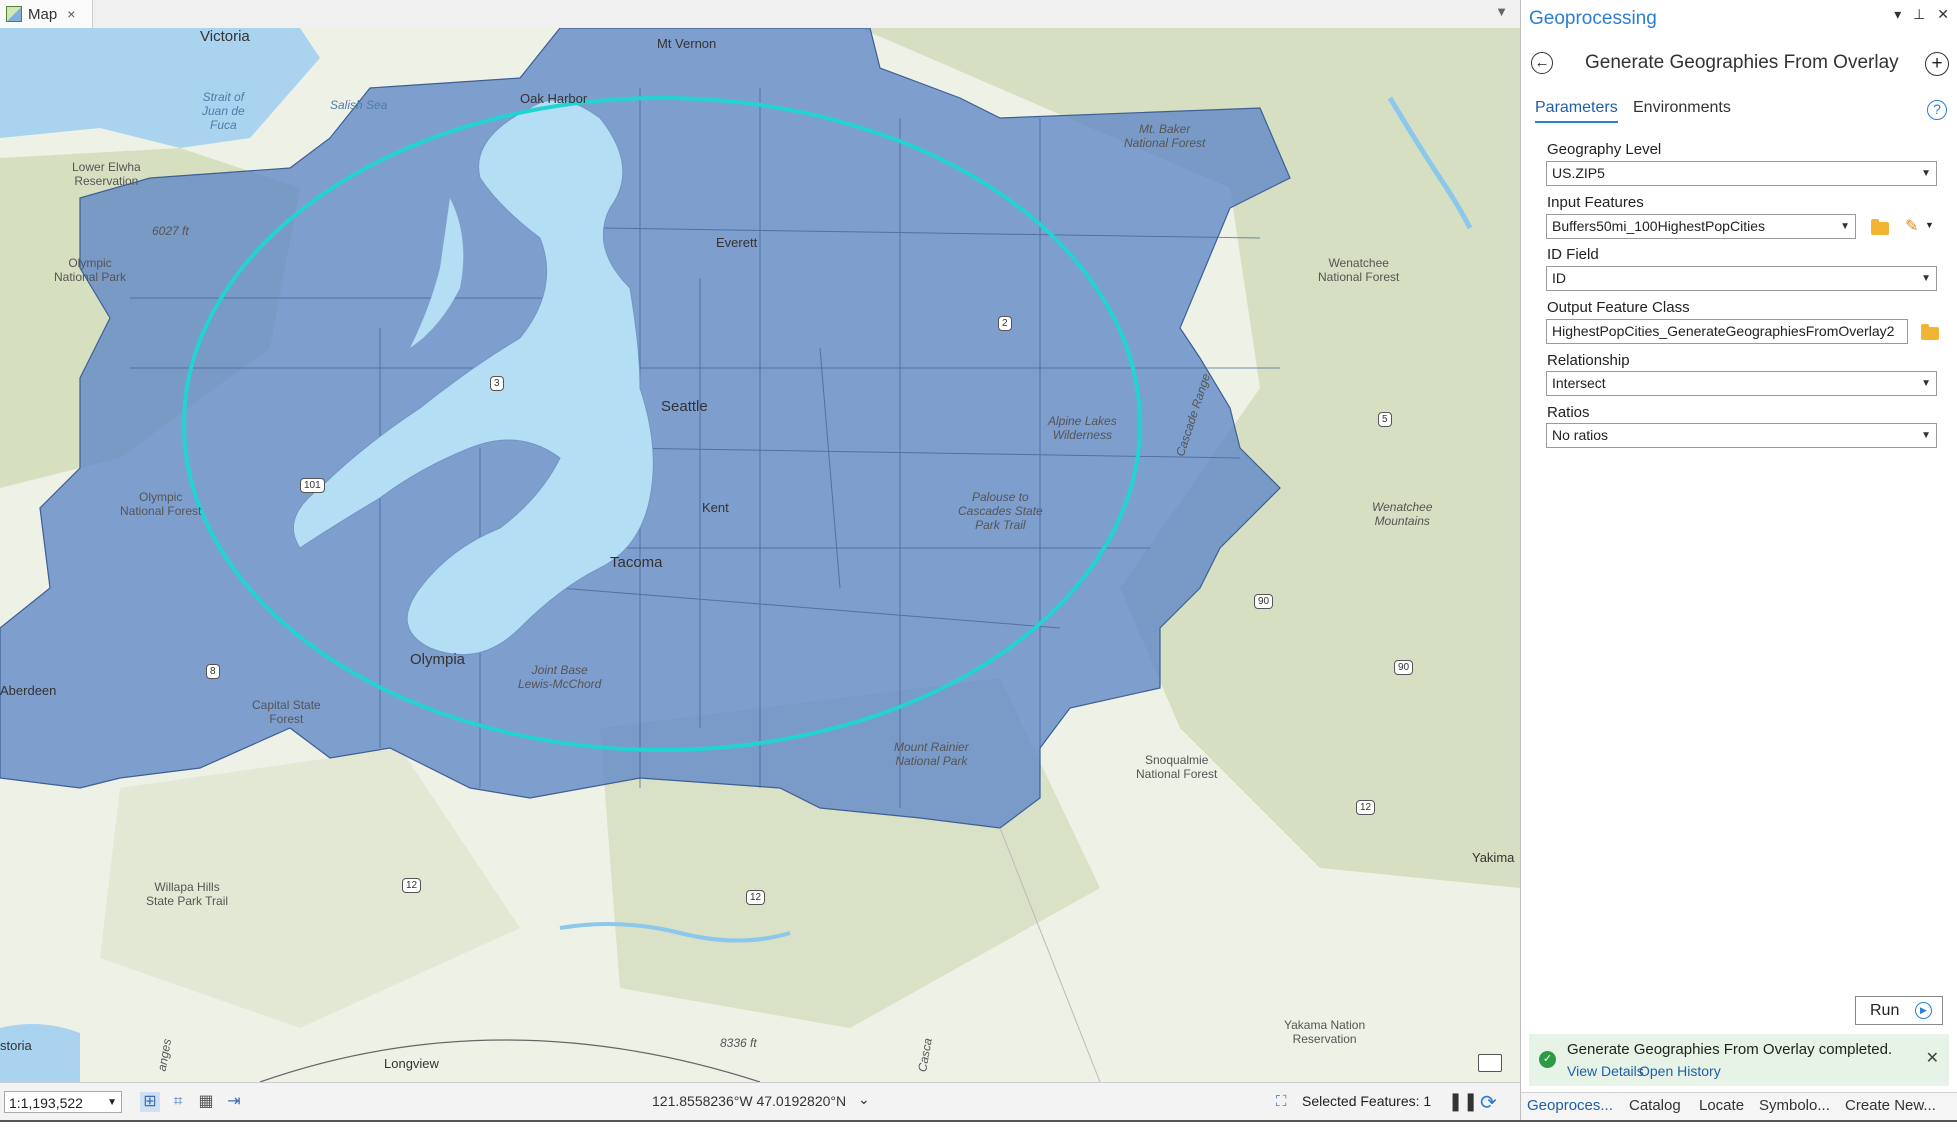  Describe the element at coordinates (1937, 110) in the screenshot. I see `help-icon: ?` at that location.